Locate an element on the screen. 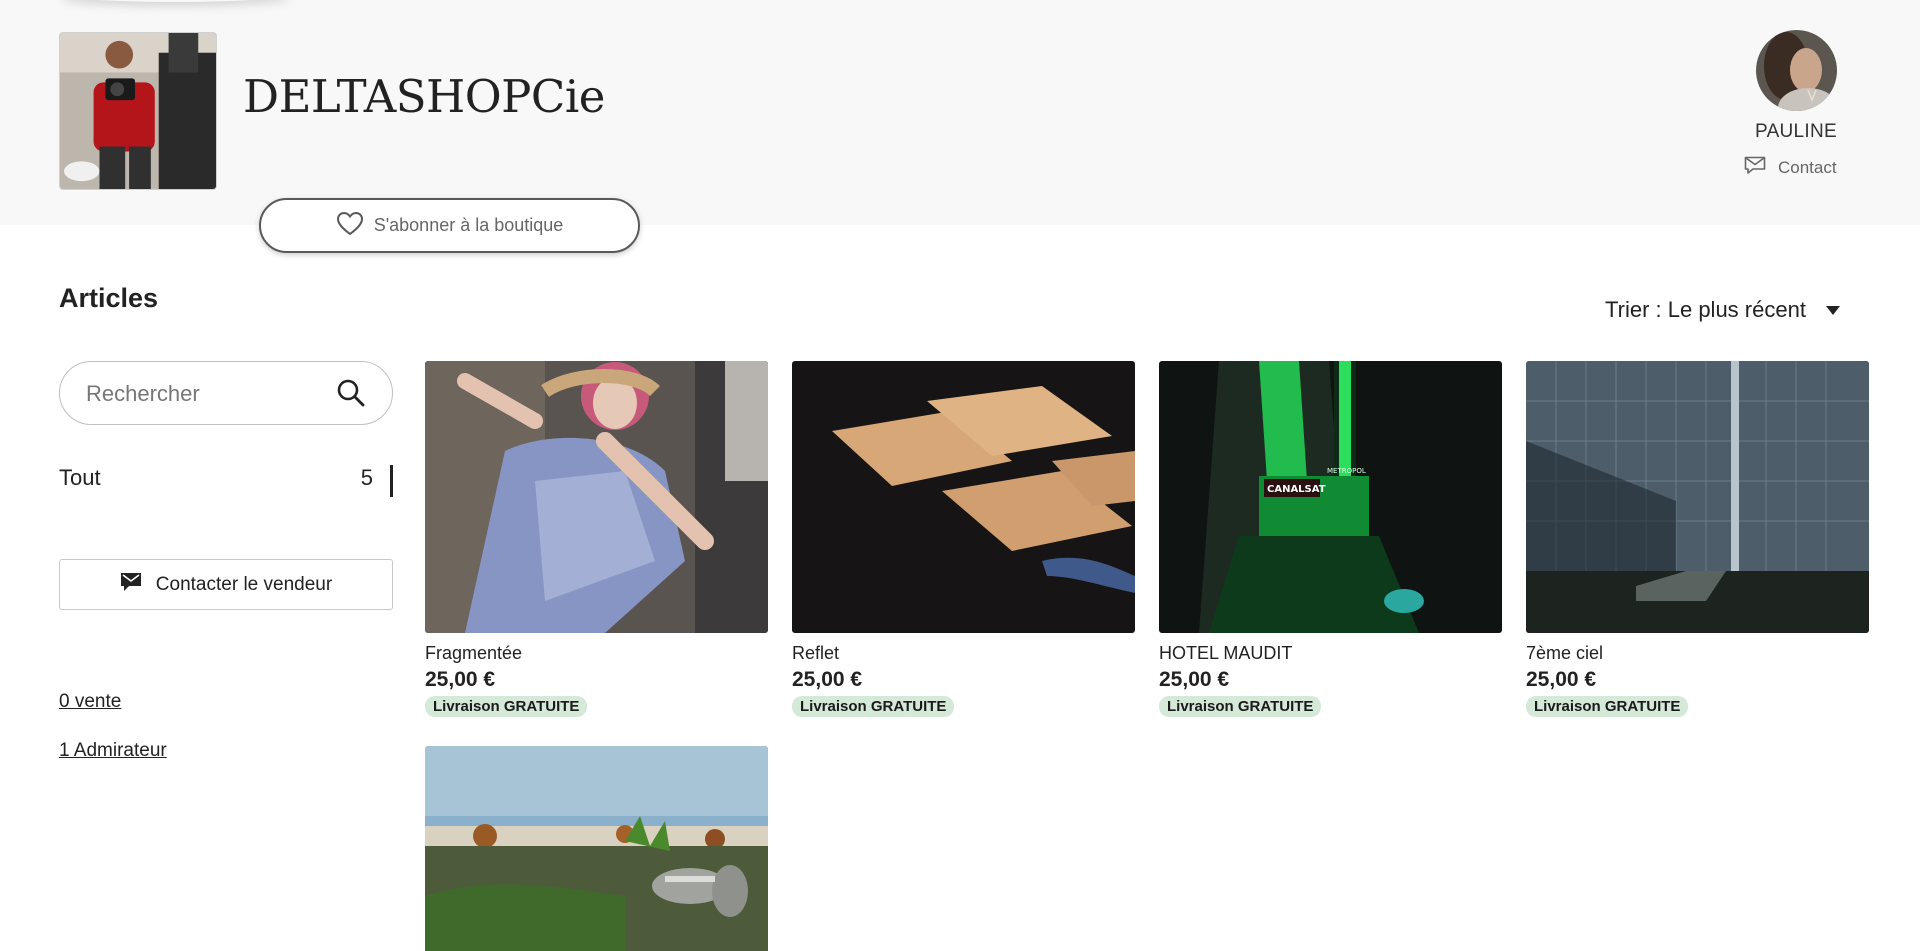 The width and height of the screenshot is (1920, 951). listing-title: Reflet is located at coordinates (963, 653).